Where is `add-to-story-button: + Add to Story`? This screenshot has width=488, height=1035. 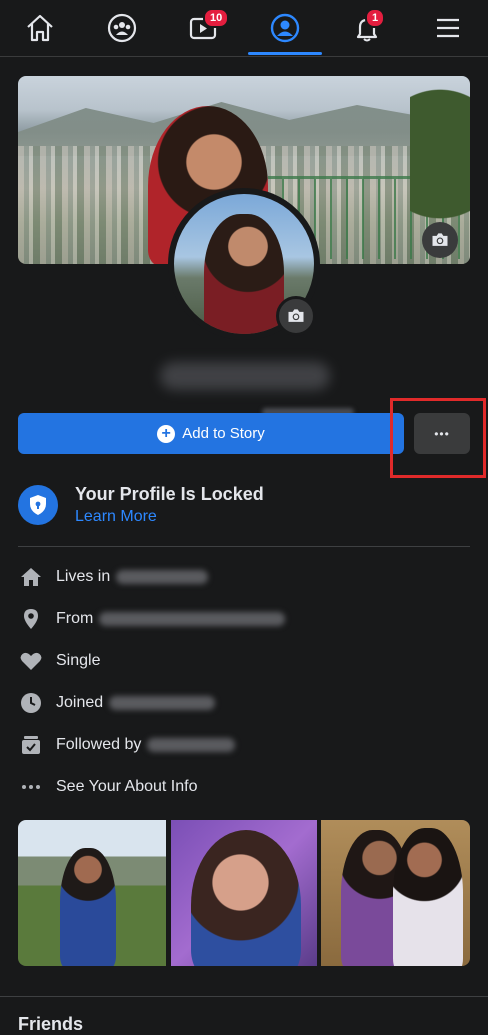
add-to-story-button: + Add to Story is located at coordinates (211, 433).